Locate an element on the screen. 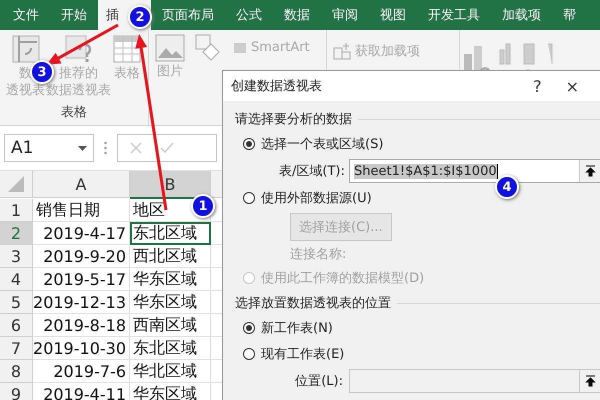 The width and height of the screenshot is (600, 400). table-cell: 2019-8-18 is located at coordinates (81, 325).